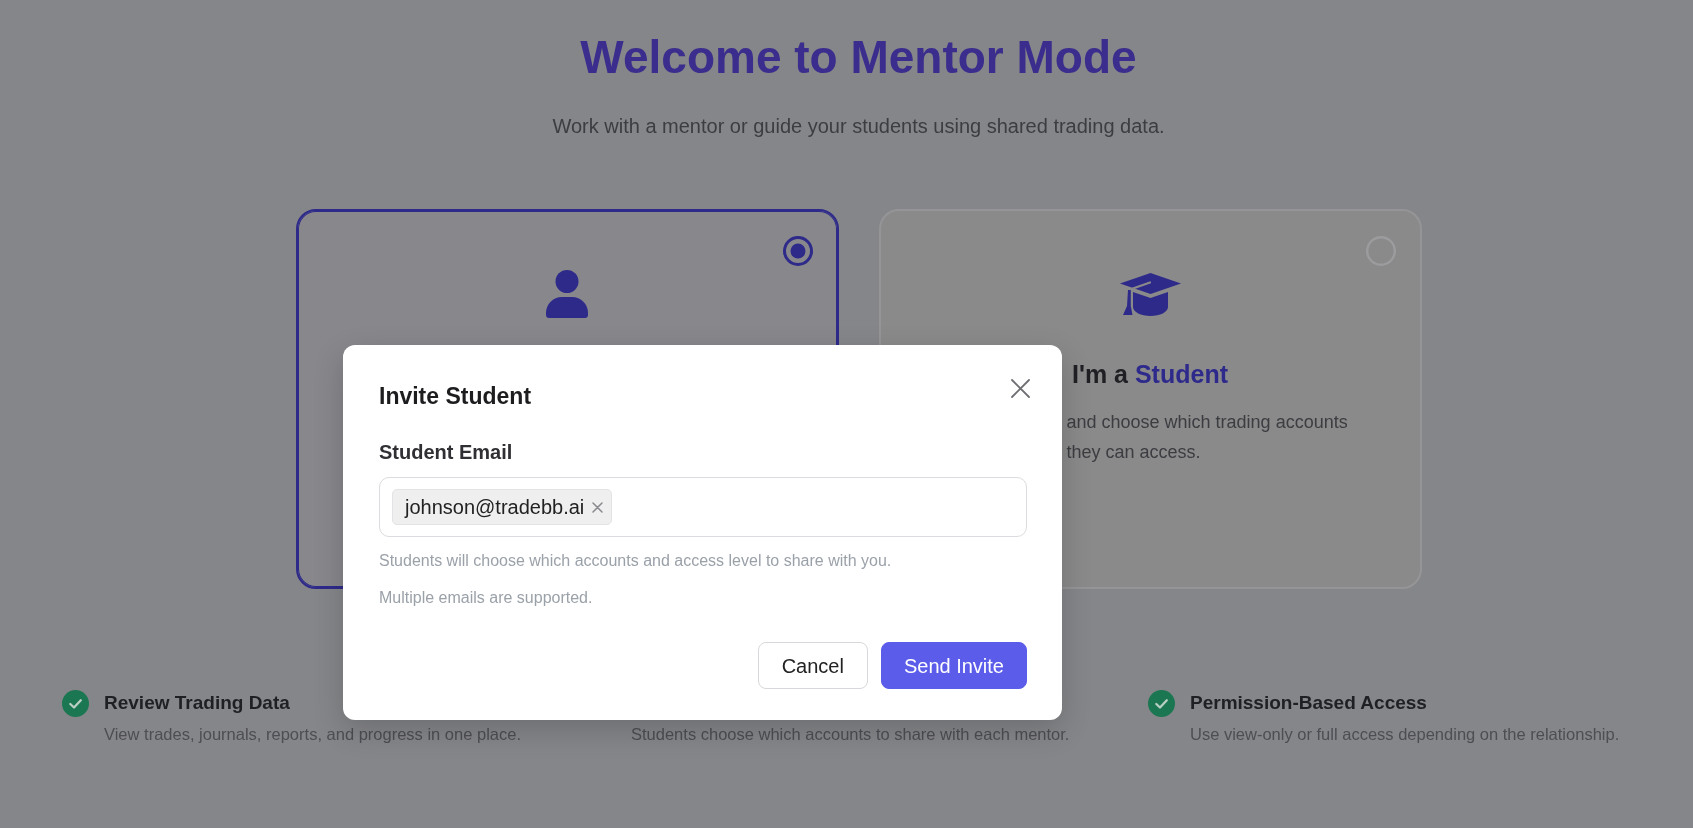 This screenshot has height=828, width=1693. I want to click on close-button, so click(1020, 388).